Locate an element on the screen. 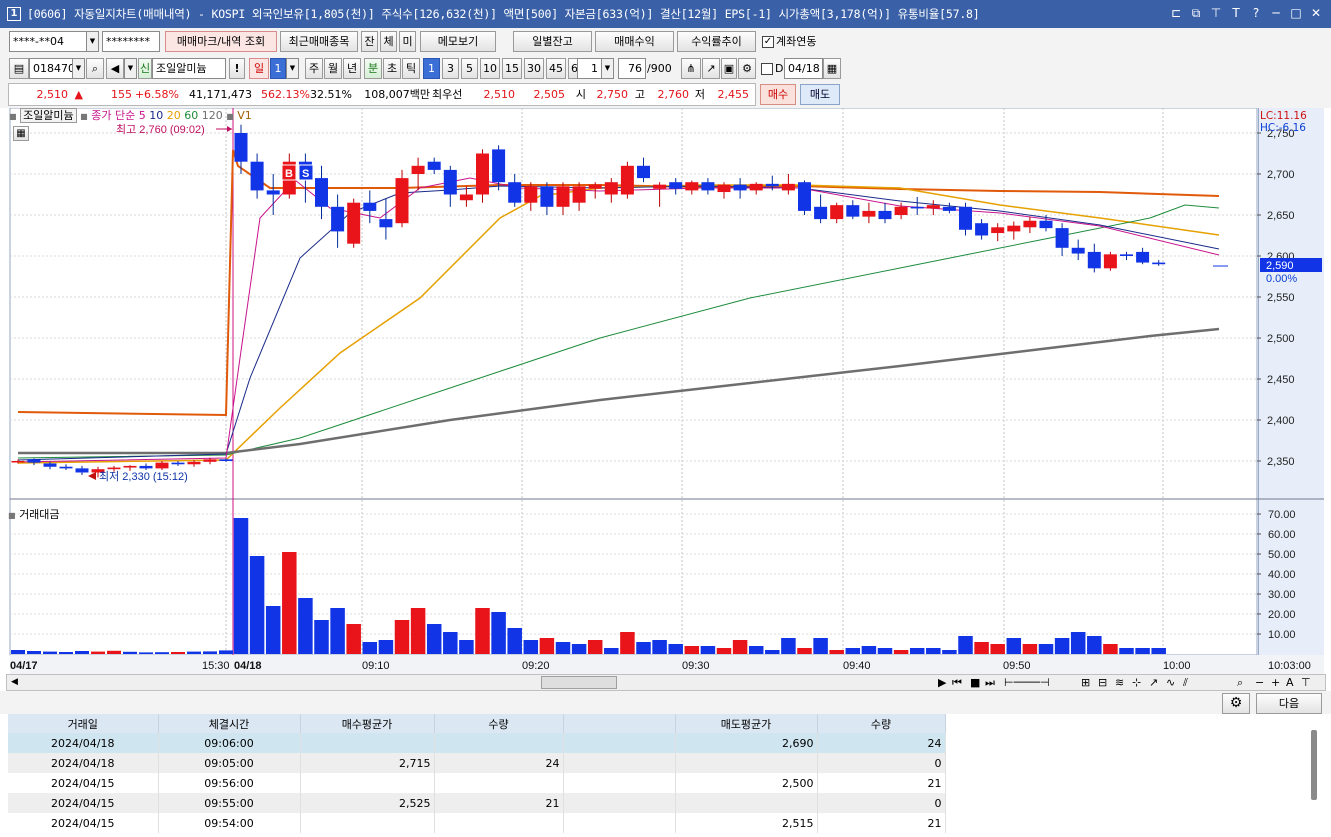  app-icon: 1 is located at coordinates (14, 14).